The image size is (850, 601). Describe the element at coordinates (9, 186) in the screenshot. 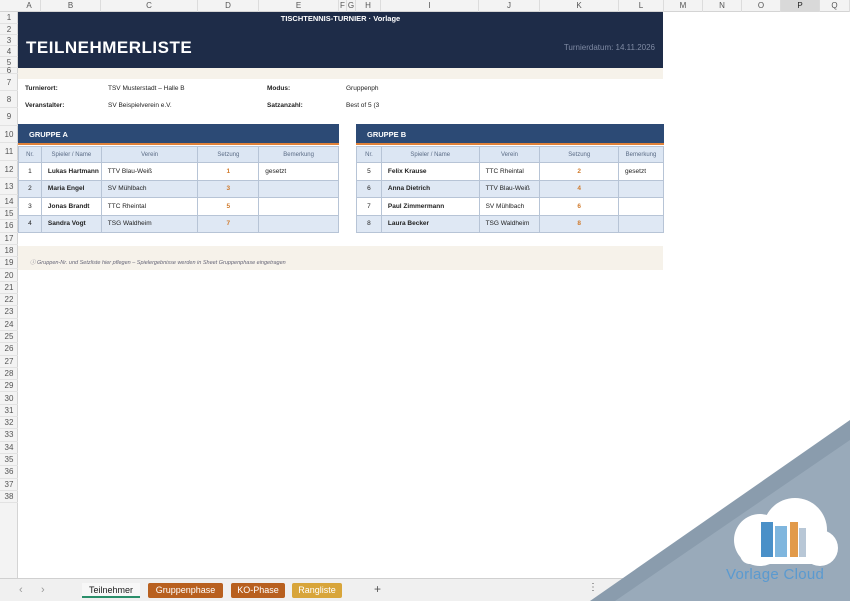

I see `row-header-13: 13` at that location.